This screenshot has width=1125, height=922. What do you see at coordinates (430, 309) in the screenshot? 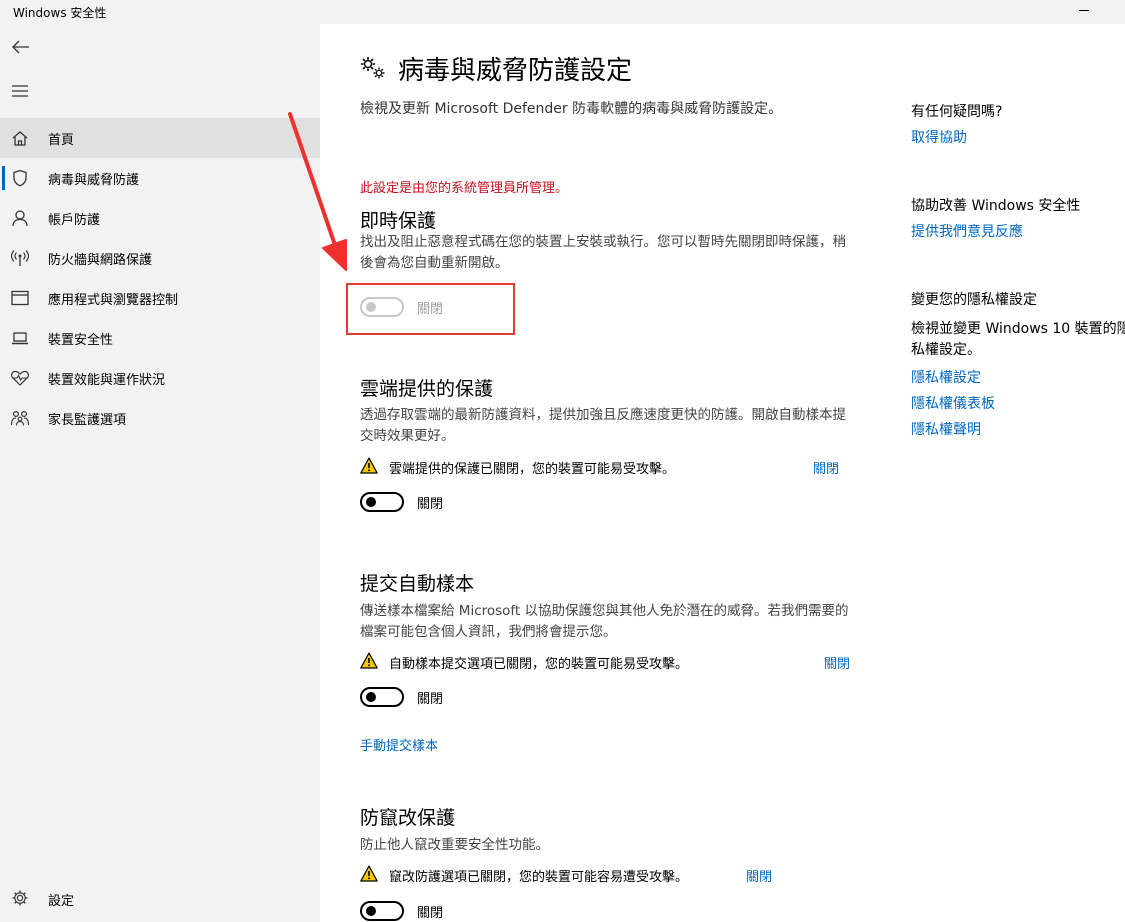
I see `annotation-highlight-box` at bounding box center [430, 309].